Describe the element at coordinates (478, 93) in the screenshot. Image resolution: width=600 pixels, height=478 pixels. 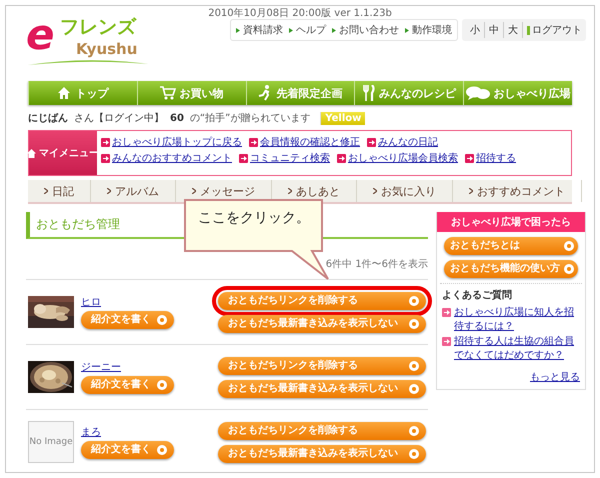
I see `speech-bubbles-icon` at that location.